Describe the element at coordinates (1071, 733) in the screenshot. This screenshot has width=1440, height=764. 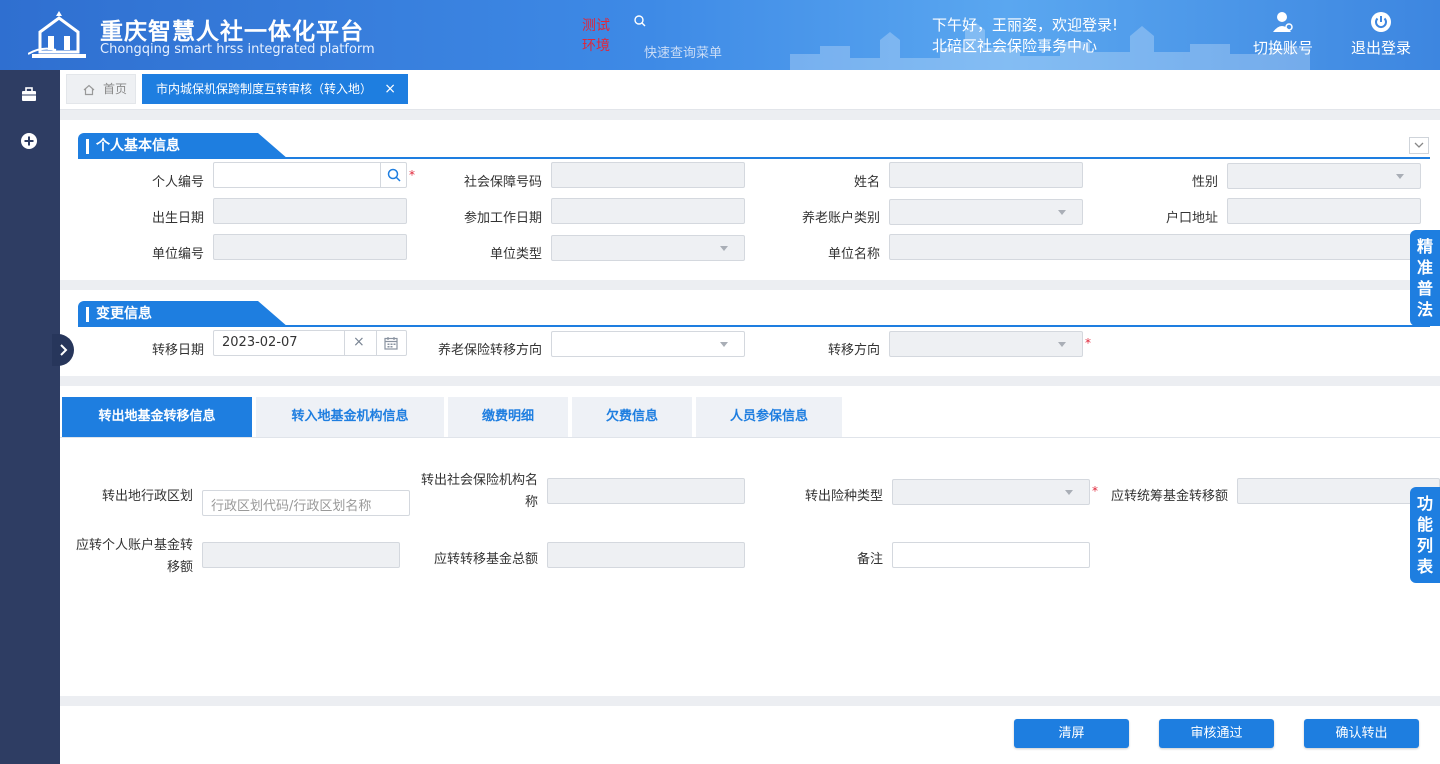
I see `clear-screen-button: 清屏` at that location.